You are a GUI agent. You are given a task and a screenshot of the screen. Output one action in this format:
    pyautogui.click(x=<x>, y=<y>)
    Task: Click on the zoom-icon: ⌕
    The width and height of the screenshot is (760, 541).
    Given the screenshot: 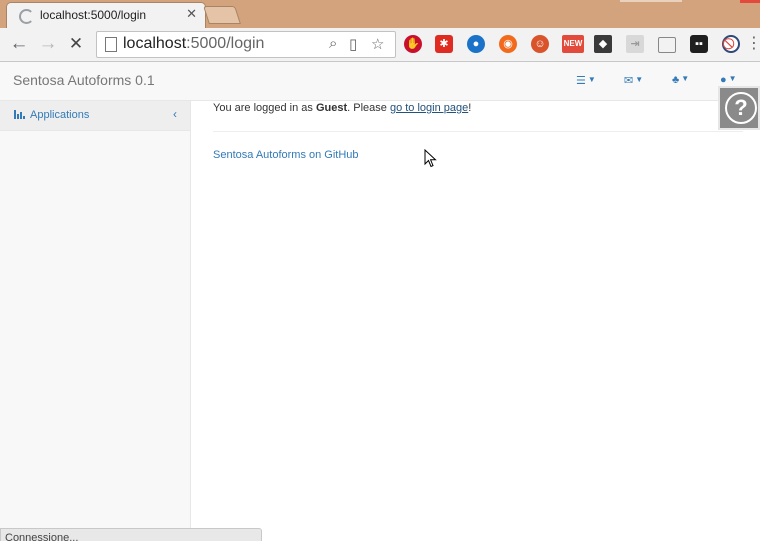 What is the action you would take?
    pyautogui.click(x=333, y=43)
    